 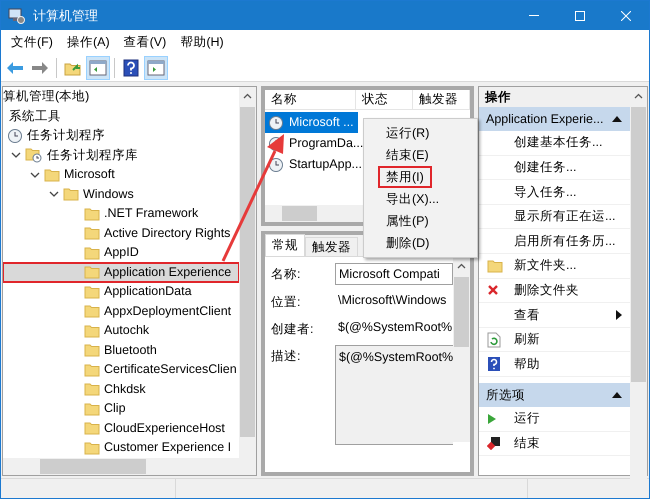 I want to click on field-label: 名称:, so click(x=286, y=274).